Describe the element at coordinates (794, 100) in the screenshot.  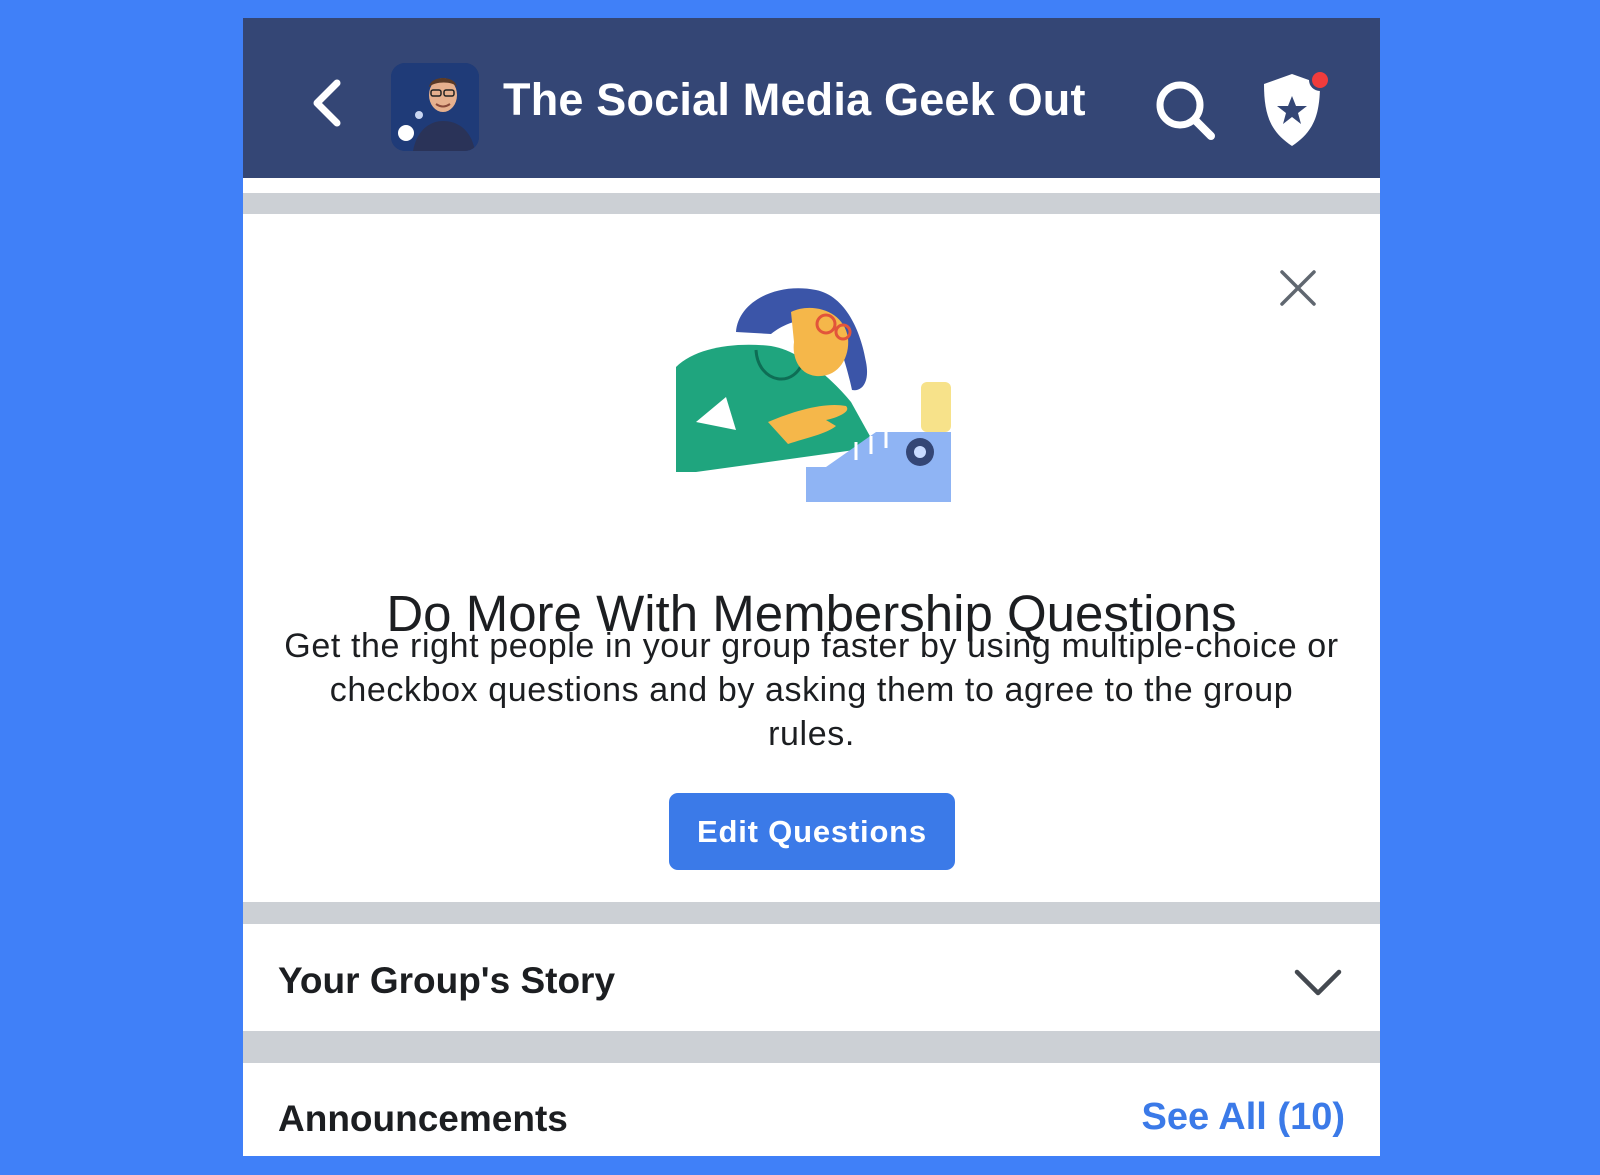
I see `group-title: The Social Media Geek Out` at that location.